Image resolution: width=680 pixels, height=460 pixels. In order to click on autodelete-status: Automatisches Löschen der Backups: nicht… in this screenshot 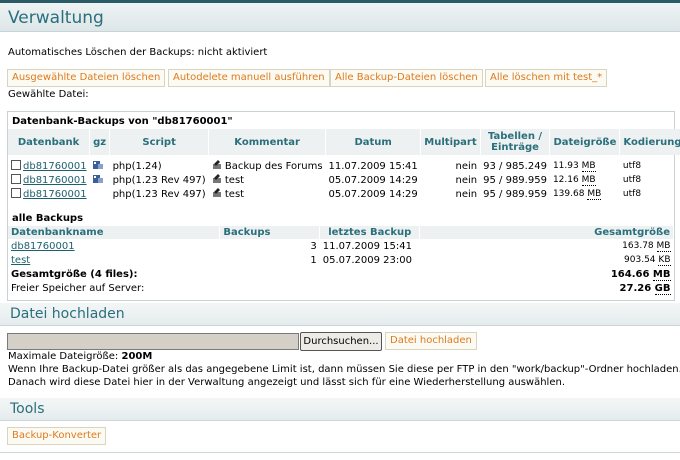, I will do `click(138, 52)`.